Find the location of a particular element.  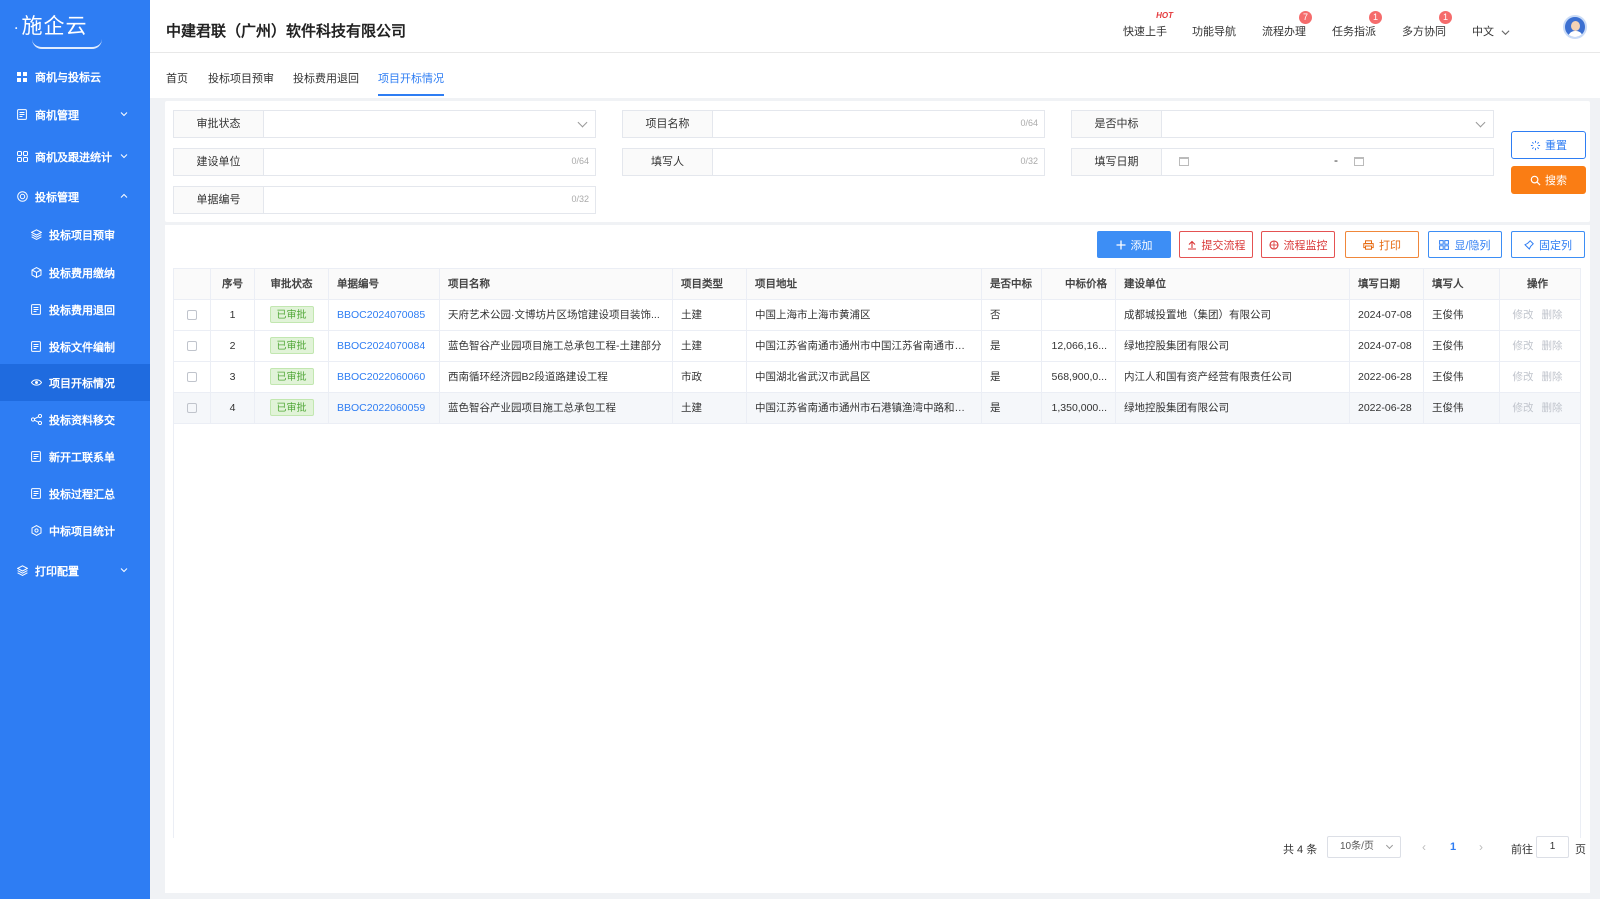

sidebar-item-5: 投标项目预审 is located at coordinates (75, 234).